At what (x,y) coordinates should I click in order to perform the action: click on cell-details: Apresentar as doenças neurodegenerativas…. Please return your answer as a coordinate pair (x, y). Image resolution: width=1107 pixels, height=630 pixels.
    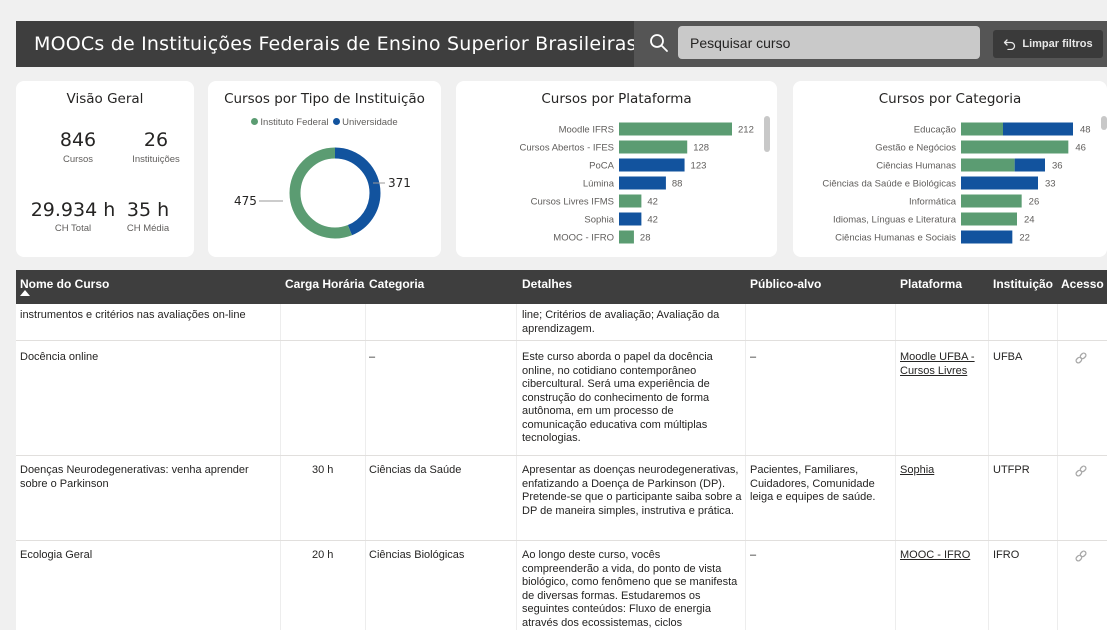
    Looking at the image, I should click on (632, 490).